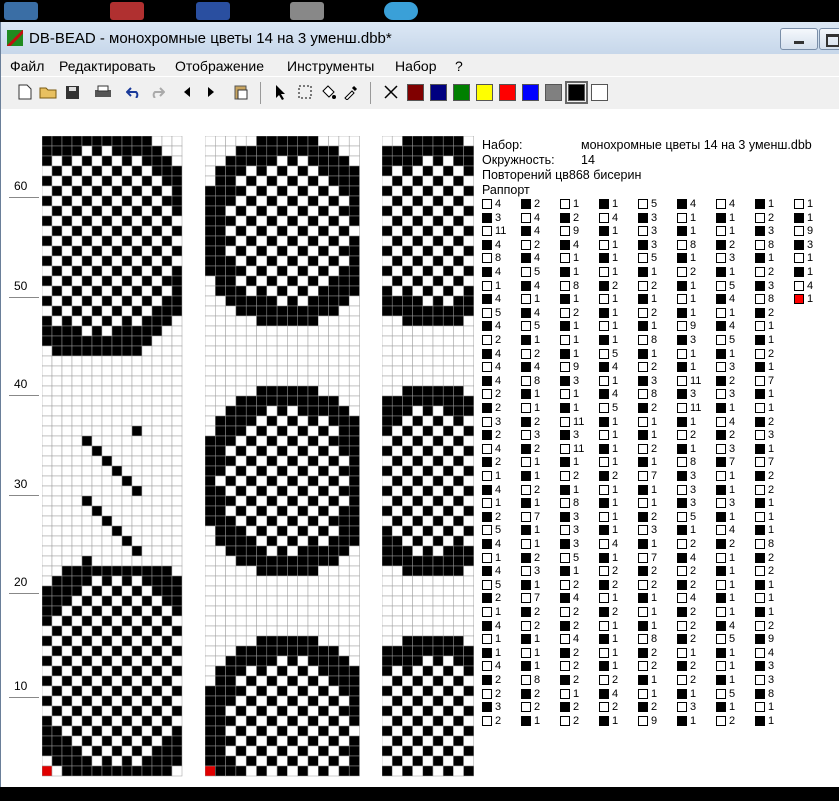 The height and width of the screenshot is (801, 839). Describe the element at coordinates (72, 92) in the screenshot. I see `save-icon` at that location.